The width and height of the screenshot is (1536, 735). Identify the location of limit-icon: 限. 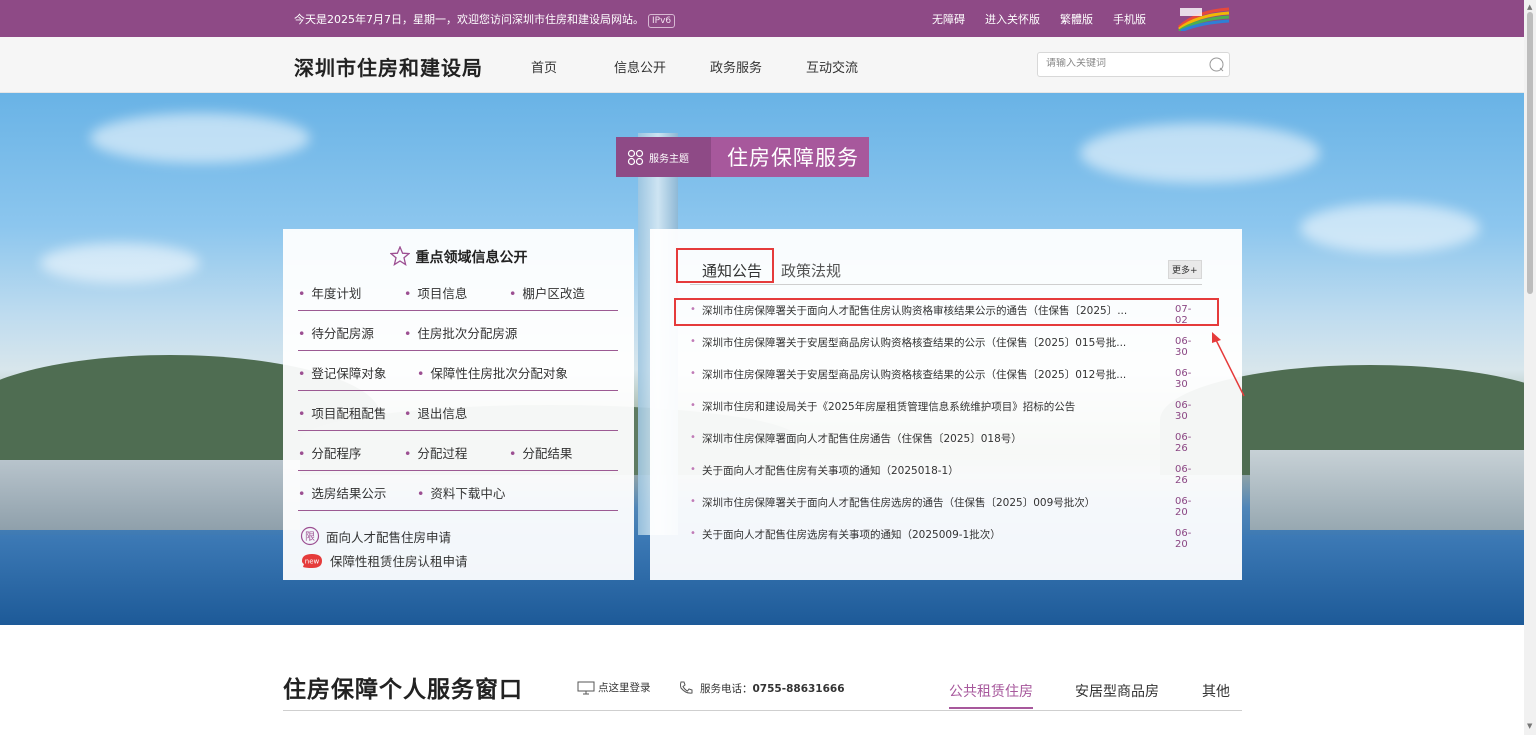
(310, 536).